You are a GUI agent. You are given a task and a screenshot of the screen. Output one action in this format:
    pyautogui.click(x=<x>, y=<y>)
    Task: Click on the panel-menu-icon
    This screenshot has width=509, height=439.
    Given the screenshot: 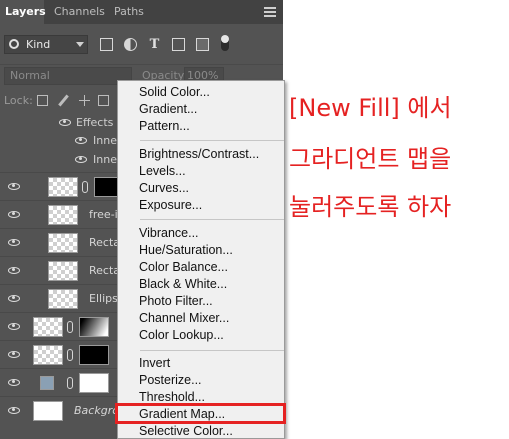 What is the action you would take?
    pyautogui.click(x=270, y=12)
    